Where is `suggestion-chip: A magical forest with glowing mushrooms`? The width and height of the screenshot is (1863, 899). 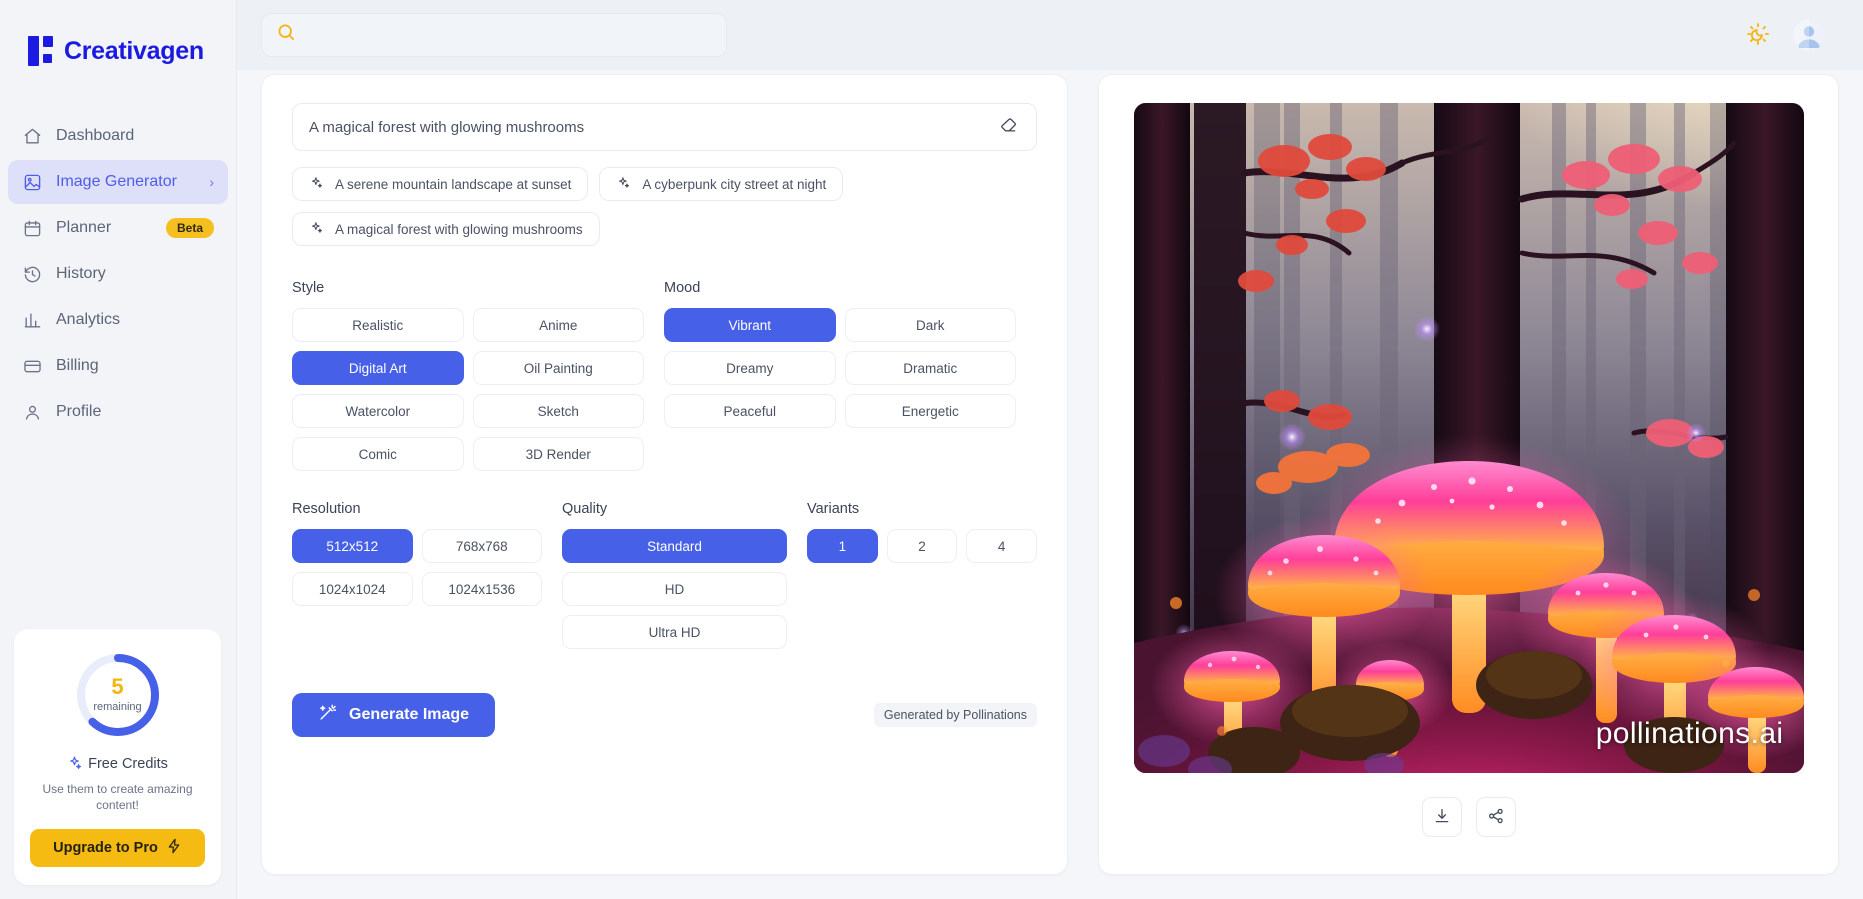 suggestion-chip: A magical forest with glowing mushrooms is located at coordinates (446, 229).